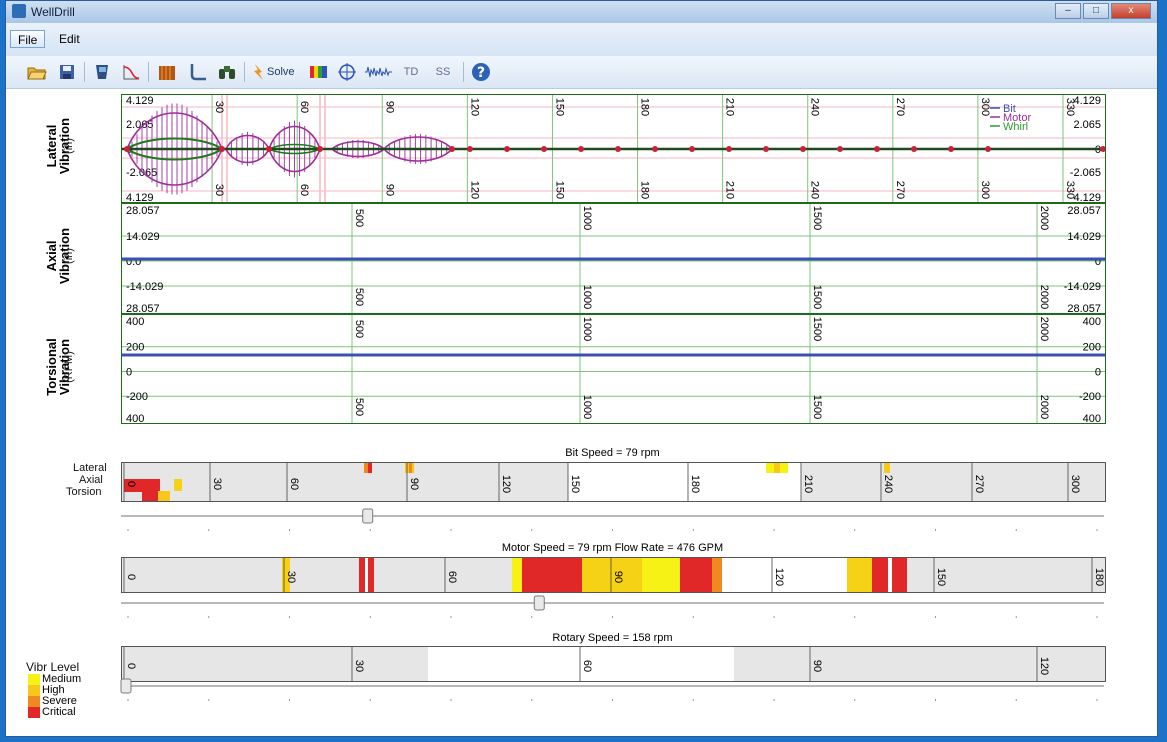 The width and height of the screenshot is (1167, 742). Describe the element at coordinates (443, 72) in the screenshot. I see `ss-button: SS` at that location.